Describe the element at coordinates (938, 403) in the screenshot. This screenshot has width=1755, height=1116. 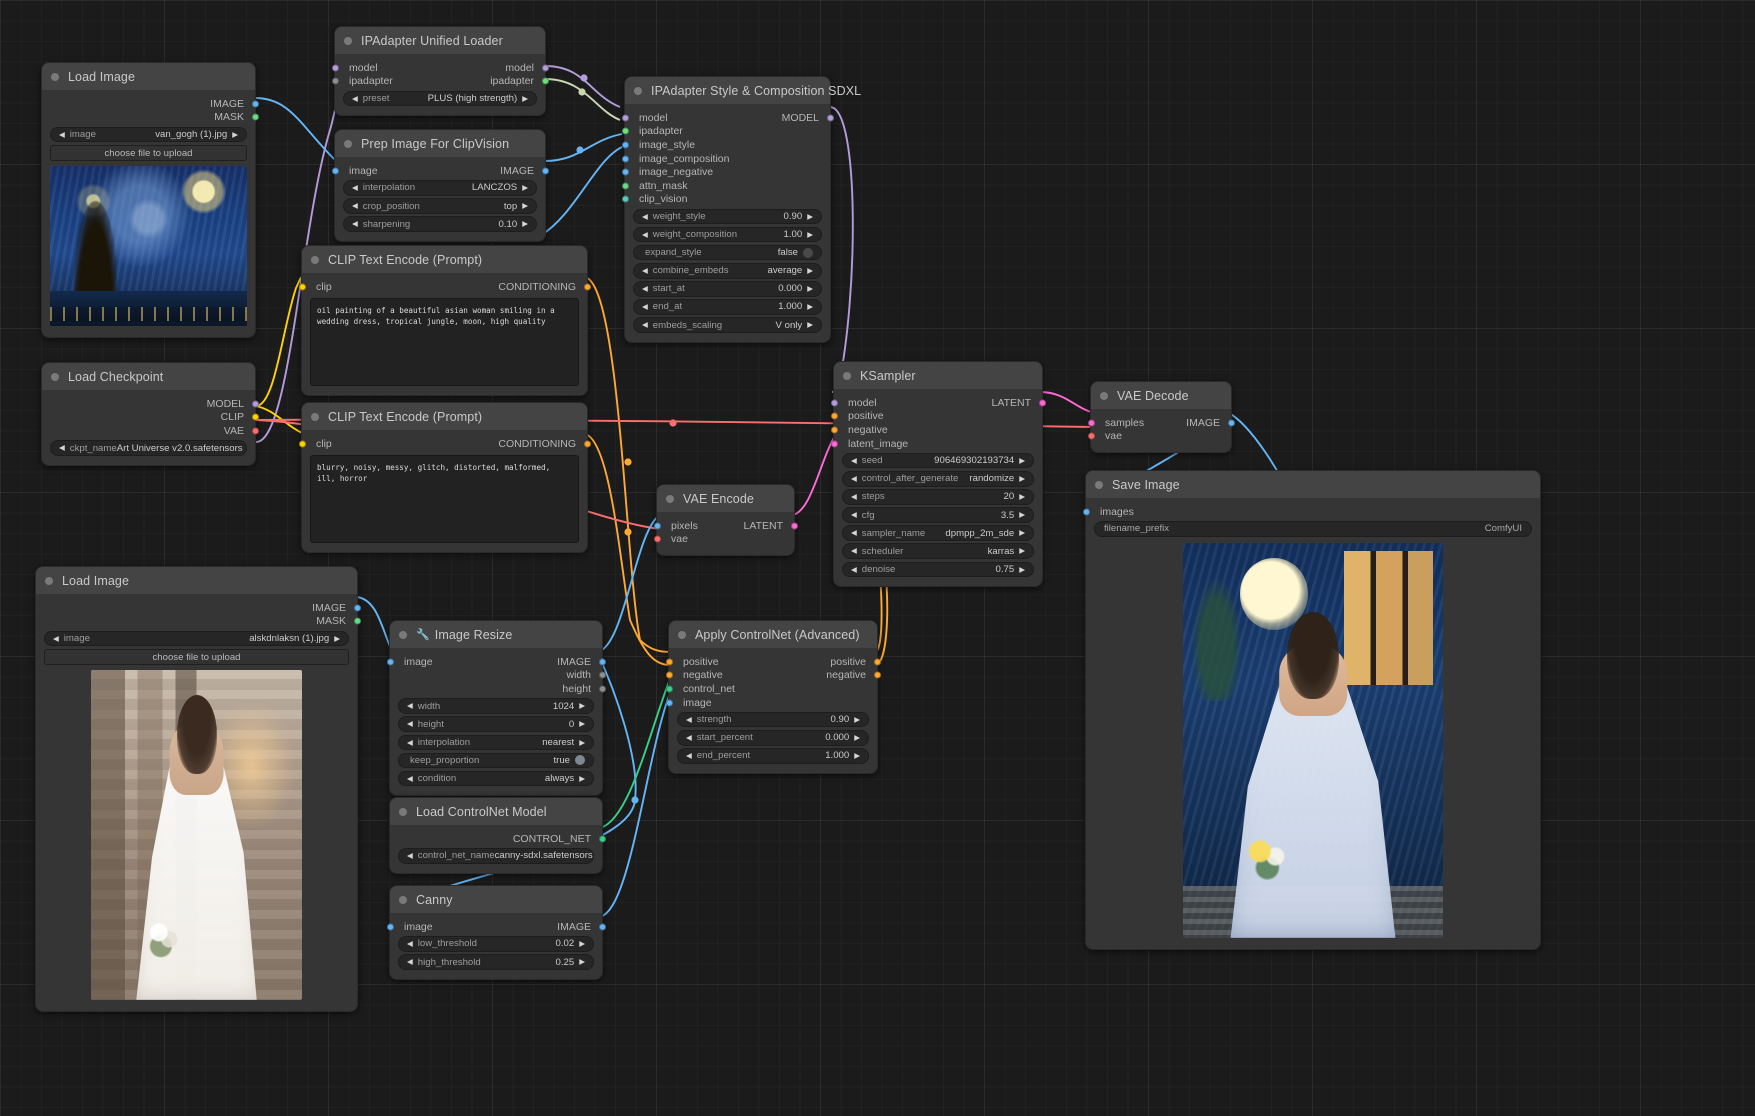
I see `slot-model: model LATENT` at that location.